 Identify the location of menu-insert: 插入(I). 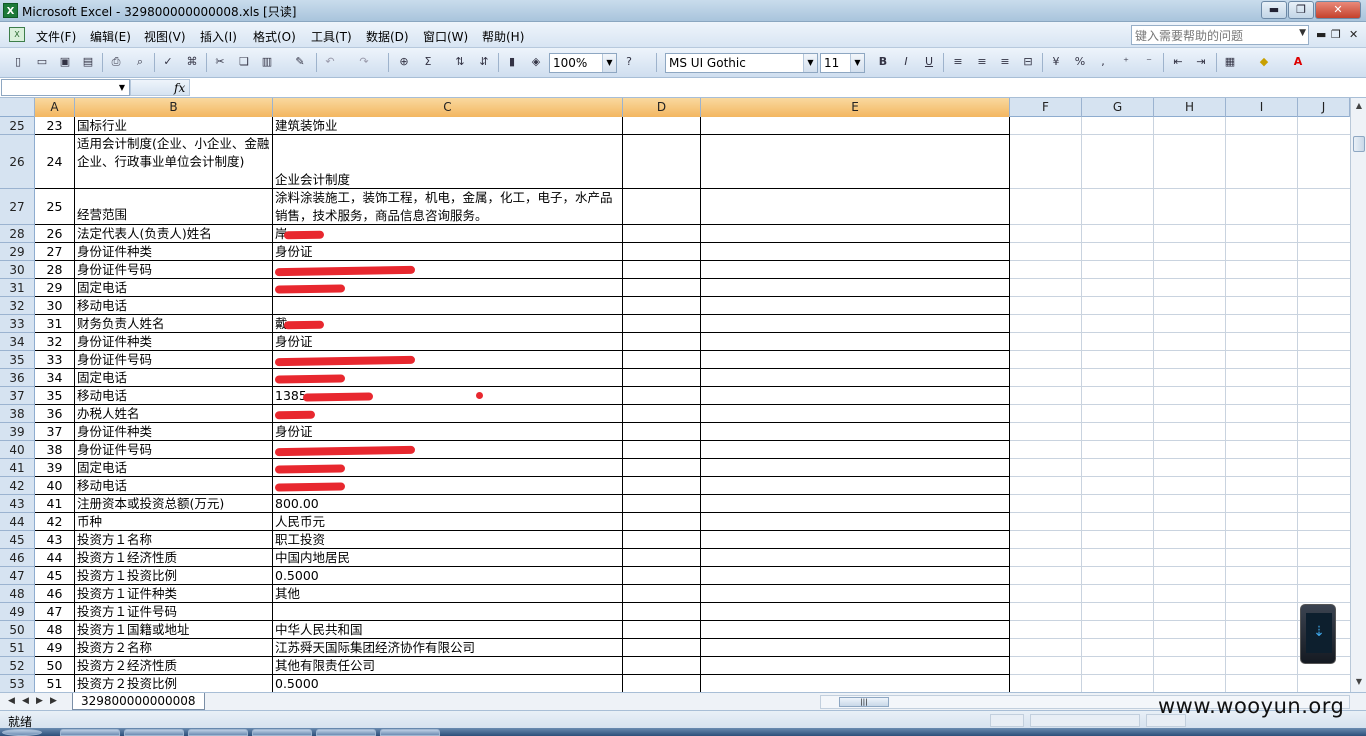
(218, 36).